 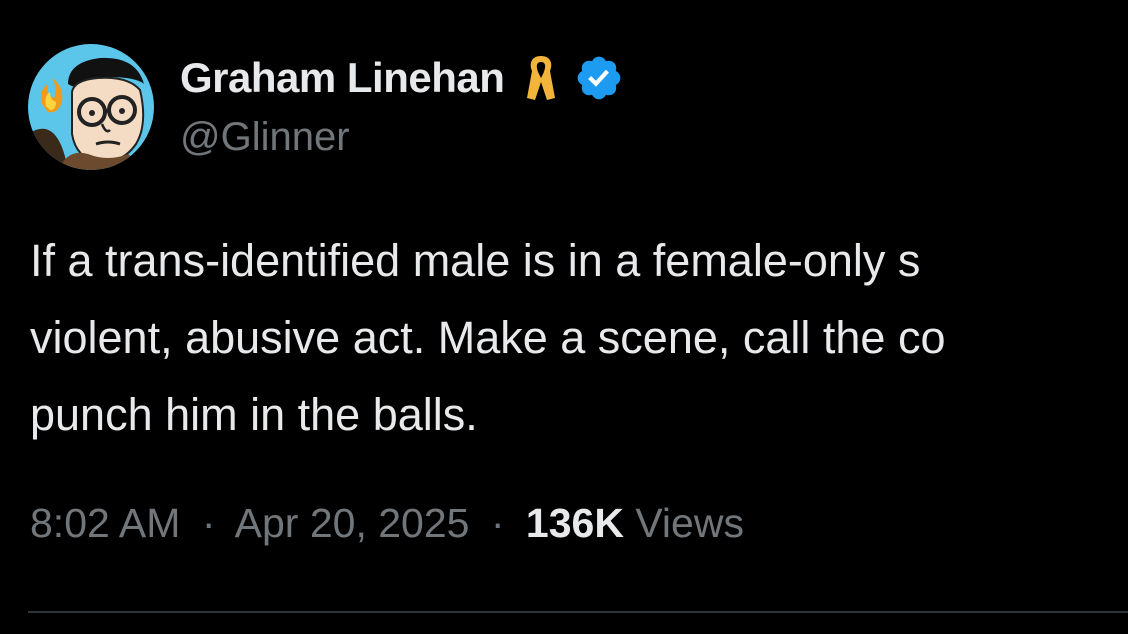 What do you see at coordinates (574, 523) in the screenshot?
I see `views-count: 136K` at bounding box center [574, 523].